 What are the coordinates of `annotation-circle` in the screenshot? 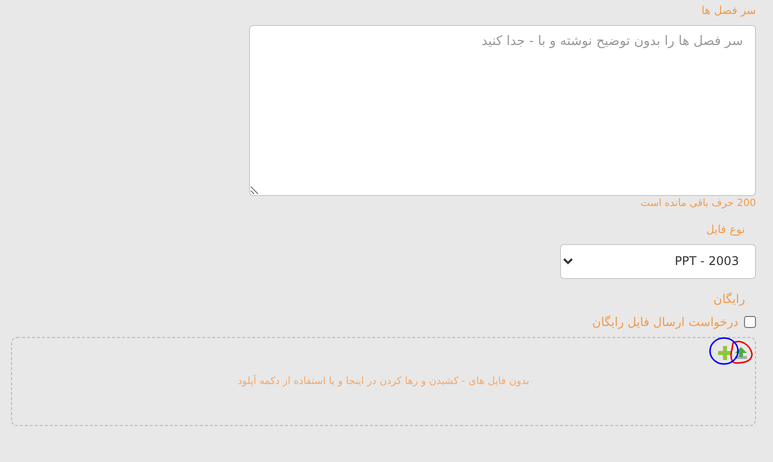 It's located at (724, 351).